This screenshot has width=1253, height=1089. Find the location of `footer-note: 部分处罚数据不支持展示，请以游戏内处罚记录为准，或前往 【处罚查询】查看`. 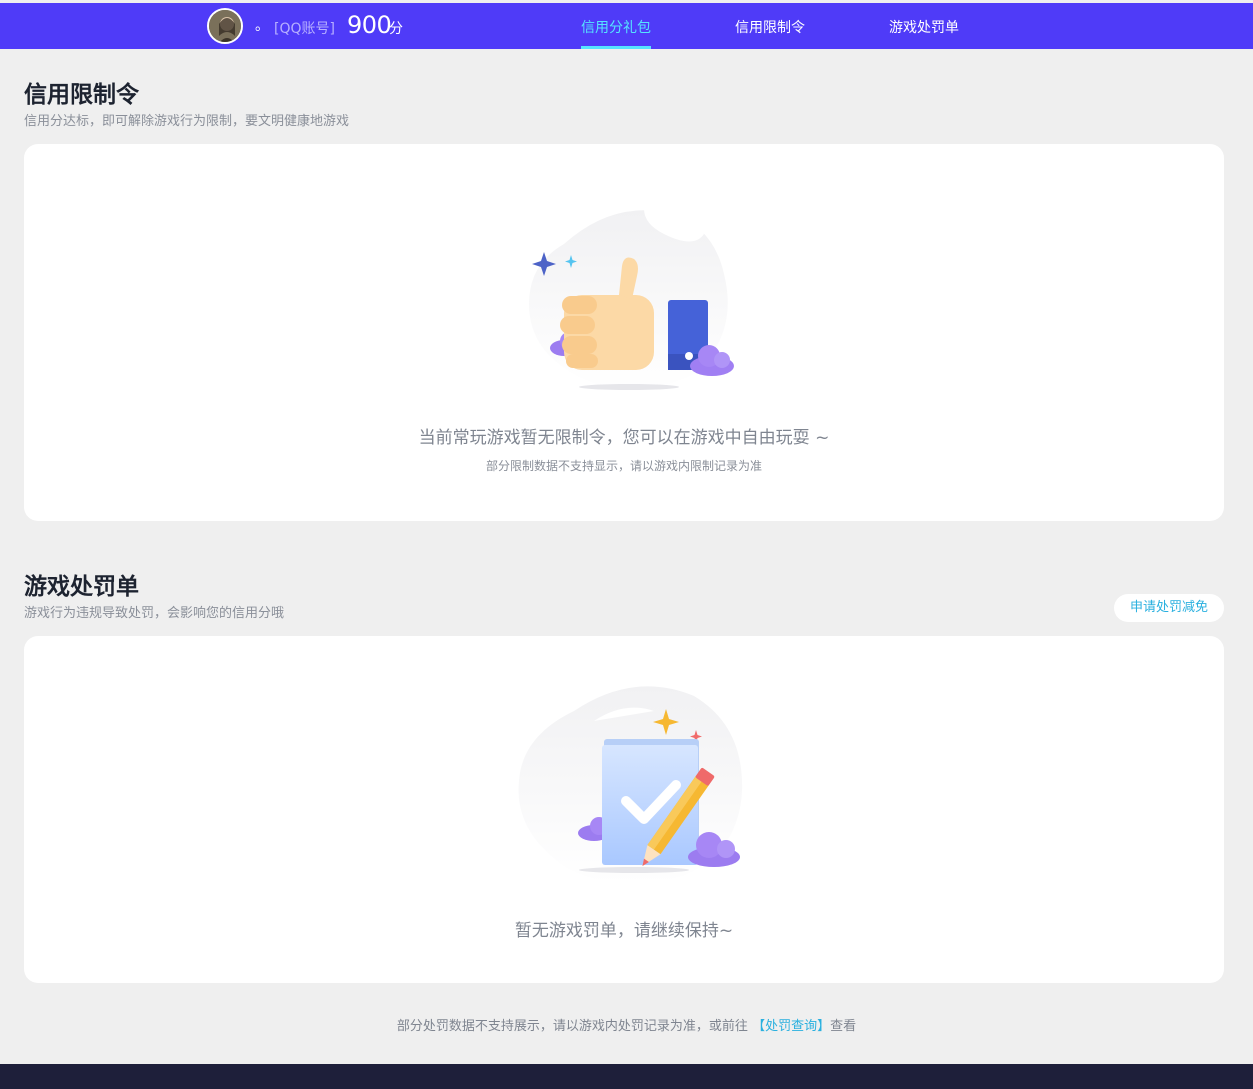

footer-note: 部分处罚数据不支持展示，请以游戏内处罚记录为准，或前往 【处罚查询】查看 is located at coordinates (626, 1024).